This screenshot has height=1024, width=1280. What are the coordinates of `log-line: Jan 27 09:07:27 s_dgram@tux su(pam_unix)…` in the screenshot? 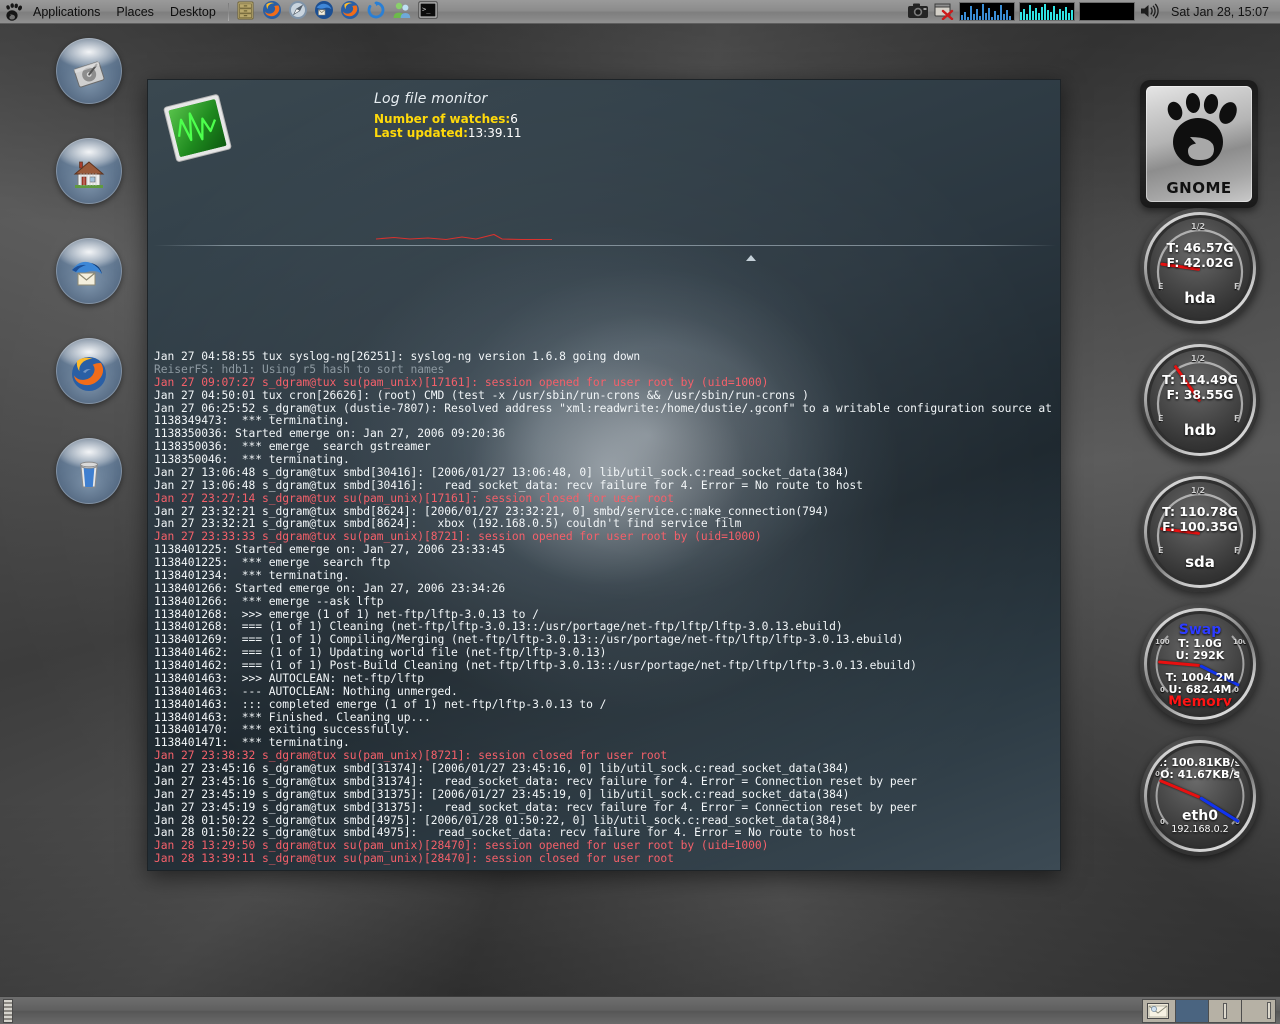 It's located at (461, 382).